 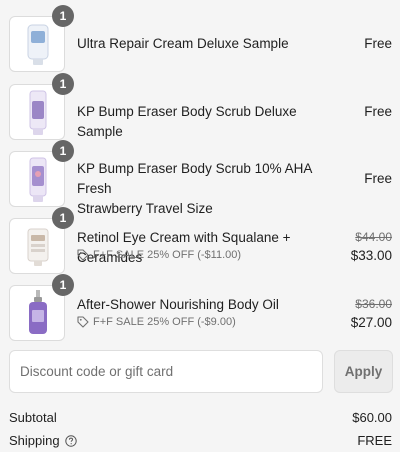 I want to click on product-price: $27.00, so click(x=371, y=322).